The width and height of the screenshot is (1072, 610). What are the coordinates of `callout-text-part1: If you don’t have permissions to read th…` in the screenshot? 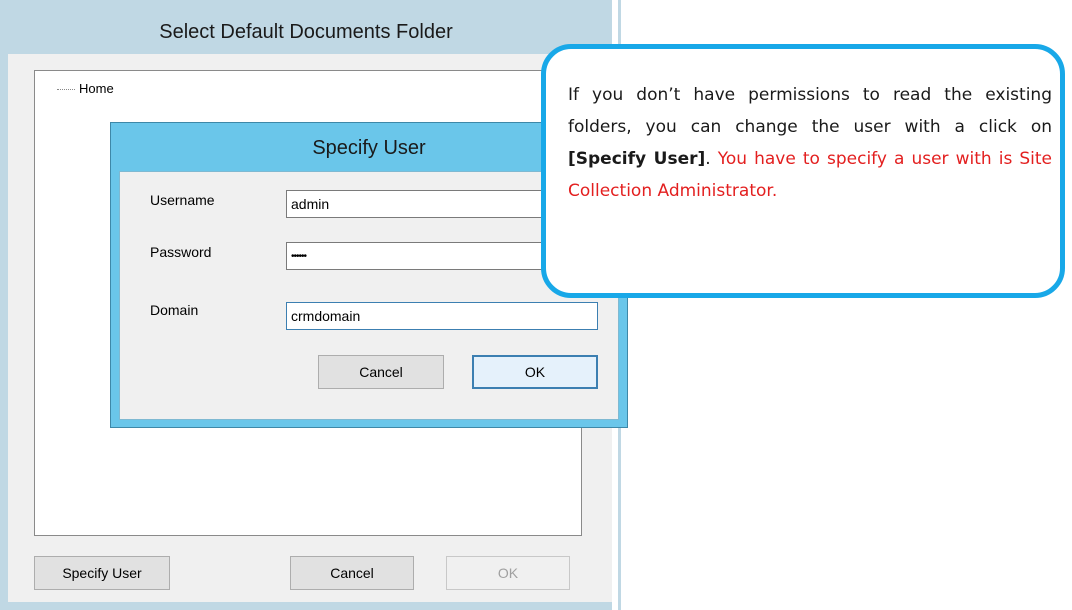 It's located at (810, 111).